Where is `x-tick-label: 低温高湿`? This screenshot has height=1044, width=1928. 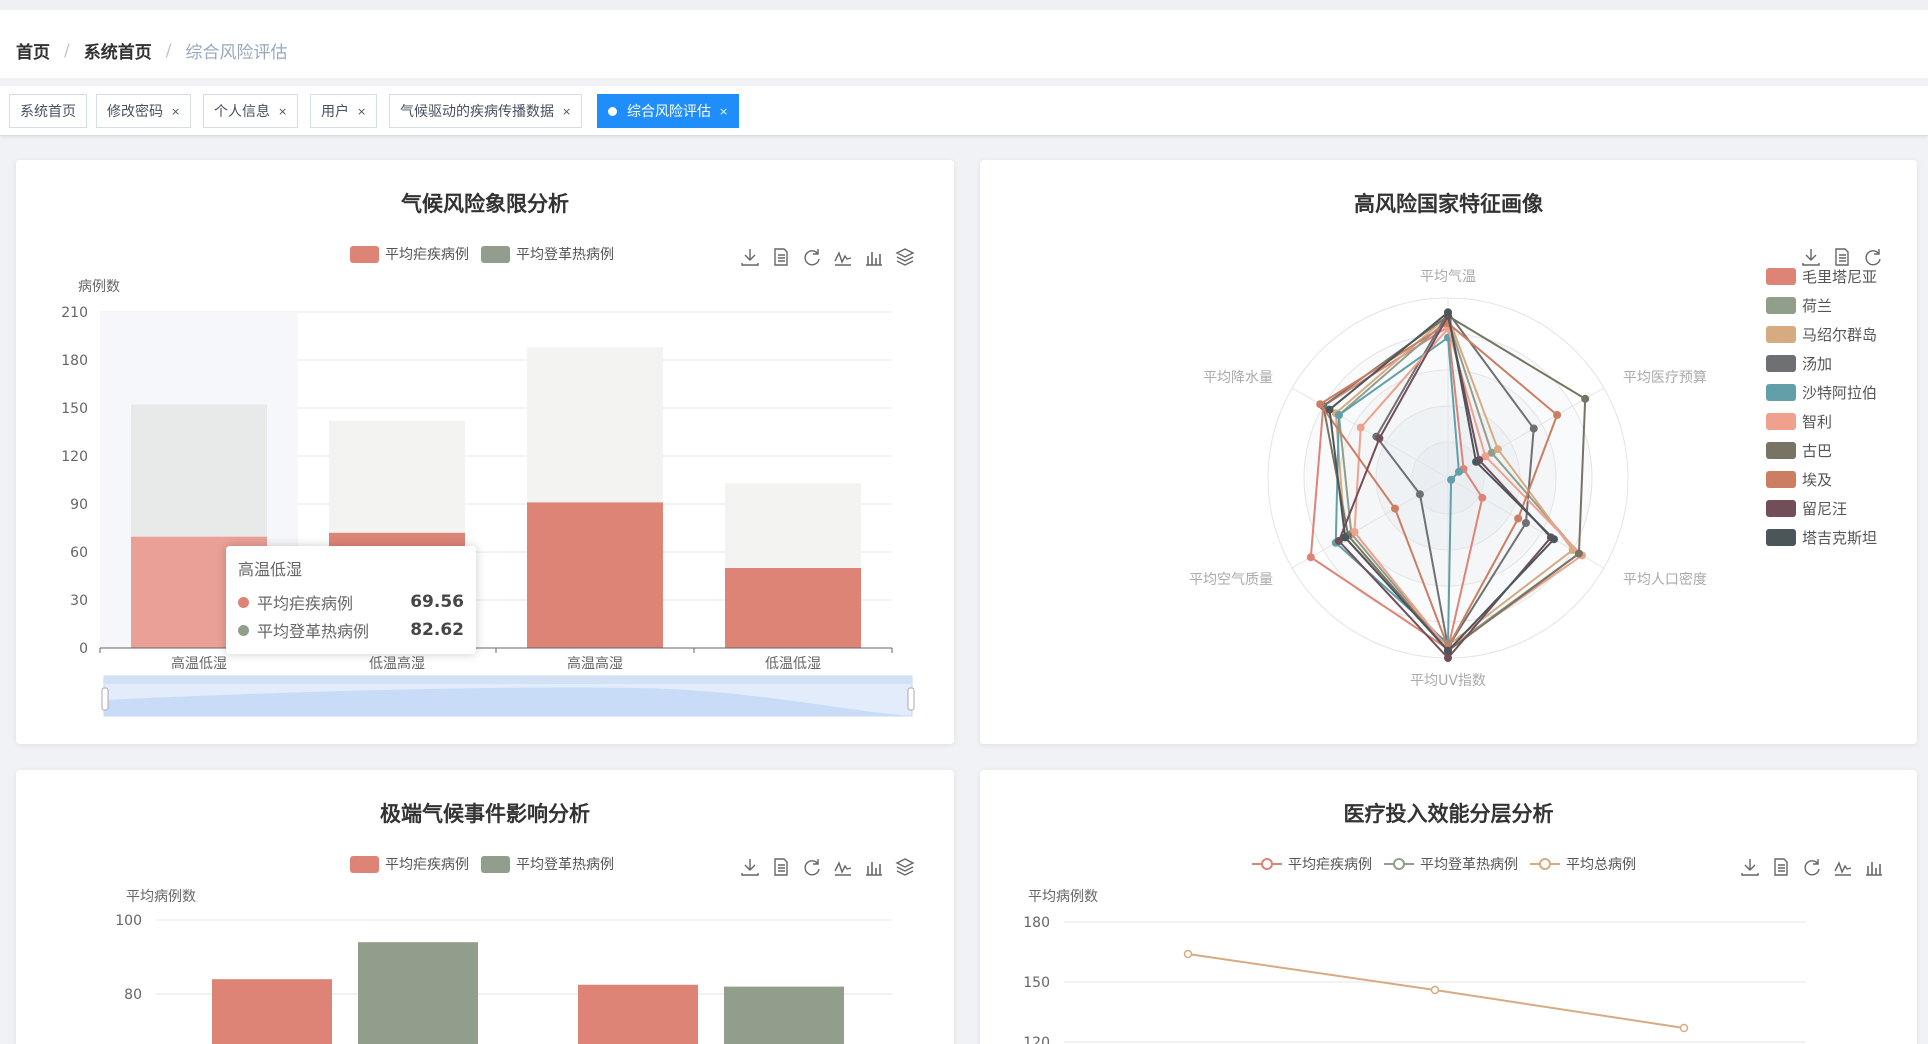
x-tick-label: 低温高湿 is located at coordinates (397, 663).